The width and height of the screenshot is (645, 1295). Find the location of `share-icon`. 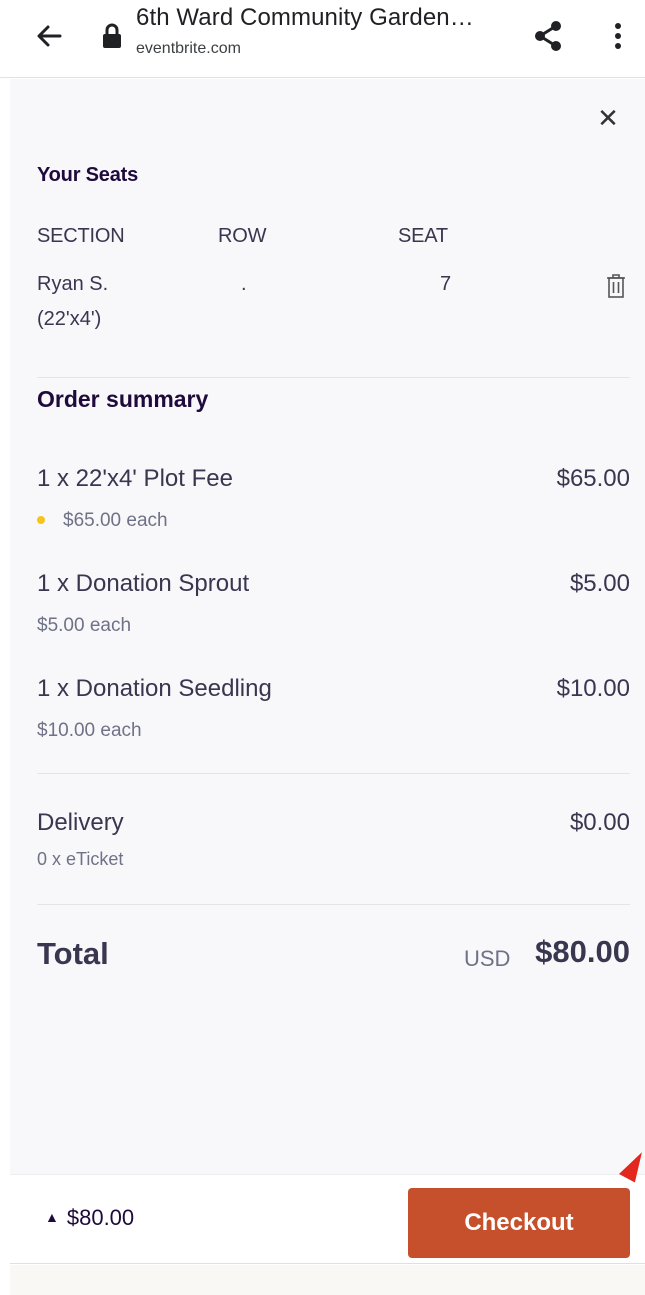

share-icon is located at coordinates (548, 36).